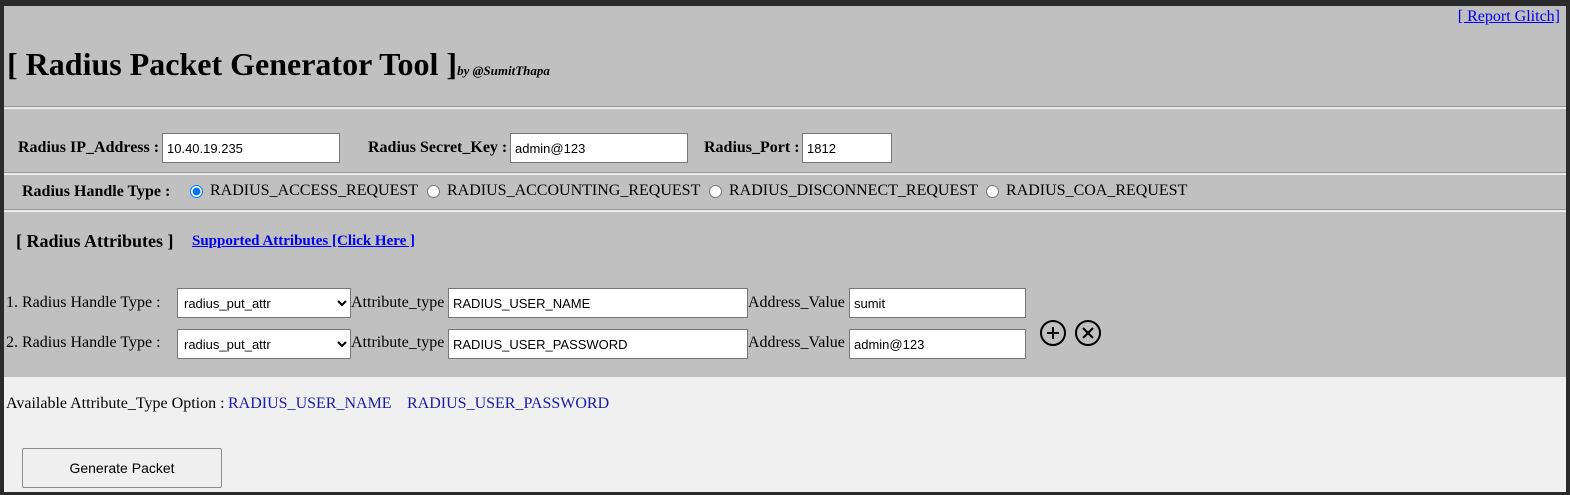 Image resolution: width=1570 pixels, height=495 pixels. What do you see at coordinates (310, 404) in the screenshot?
I see `available-option-user-name: RADIUS_USER_NAME` at bounding box center [310, 404].